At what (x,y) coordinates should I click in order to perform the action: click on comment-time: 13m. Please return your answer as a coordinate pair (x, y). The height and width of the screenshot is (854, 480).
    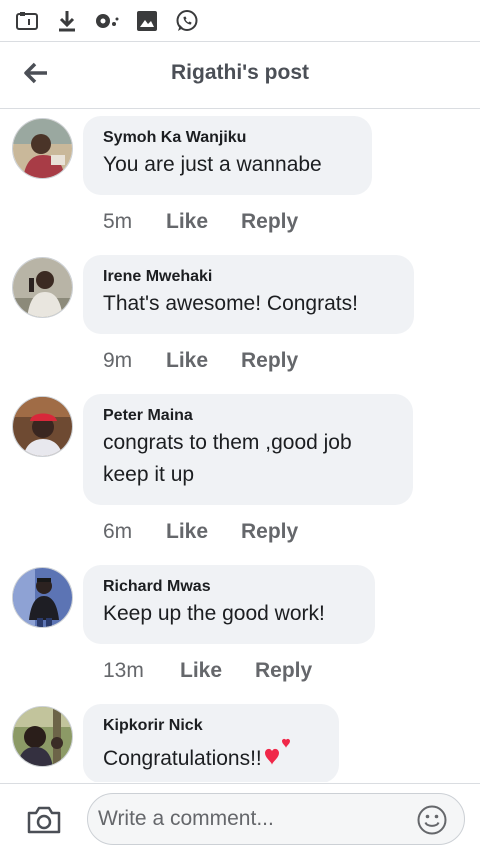
    Looking at the image, I should click on (141, 671).